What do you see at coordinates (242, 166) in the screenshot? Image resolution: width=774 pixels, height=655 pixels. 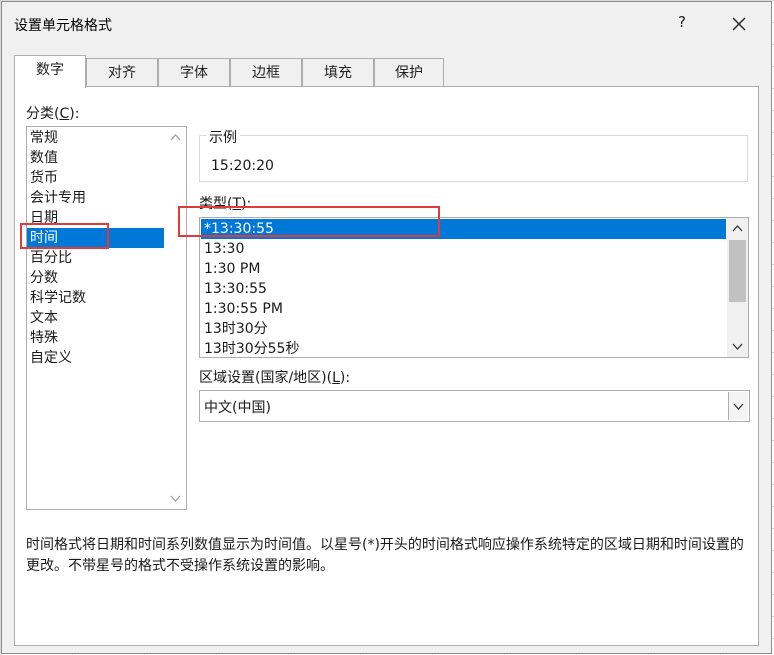 I see `sample-value: 15:20:20` at bounding box center [242, 166].